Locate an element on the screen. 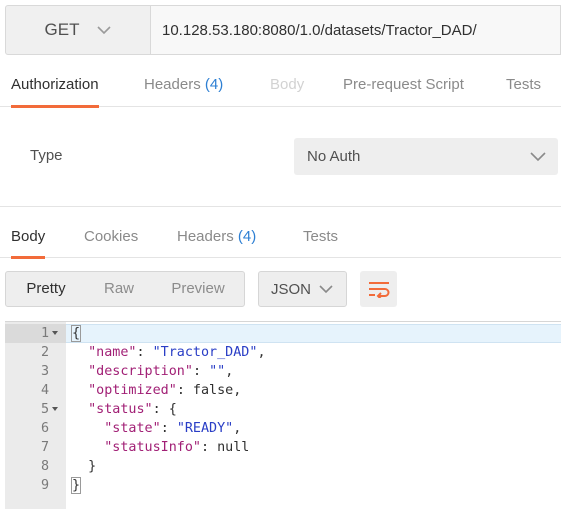 The image size is (561, 509). response-tabs: Body Cookies Headers (4) Tests is located at coordinates (280, 237).